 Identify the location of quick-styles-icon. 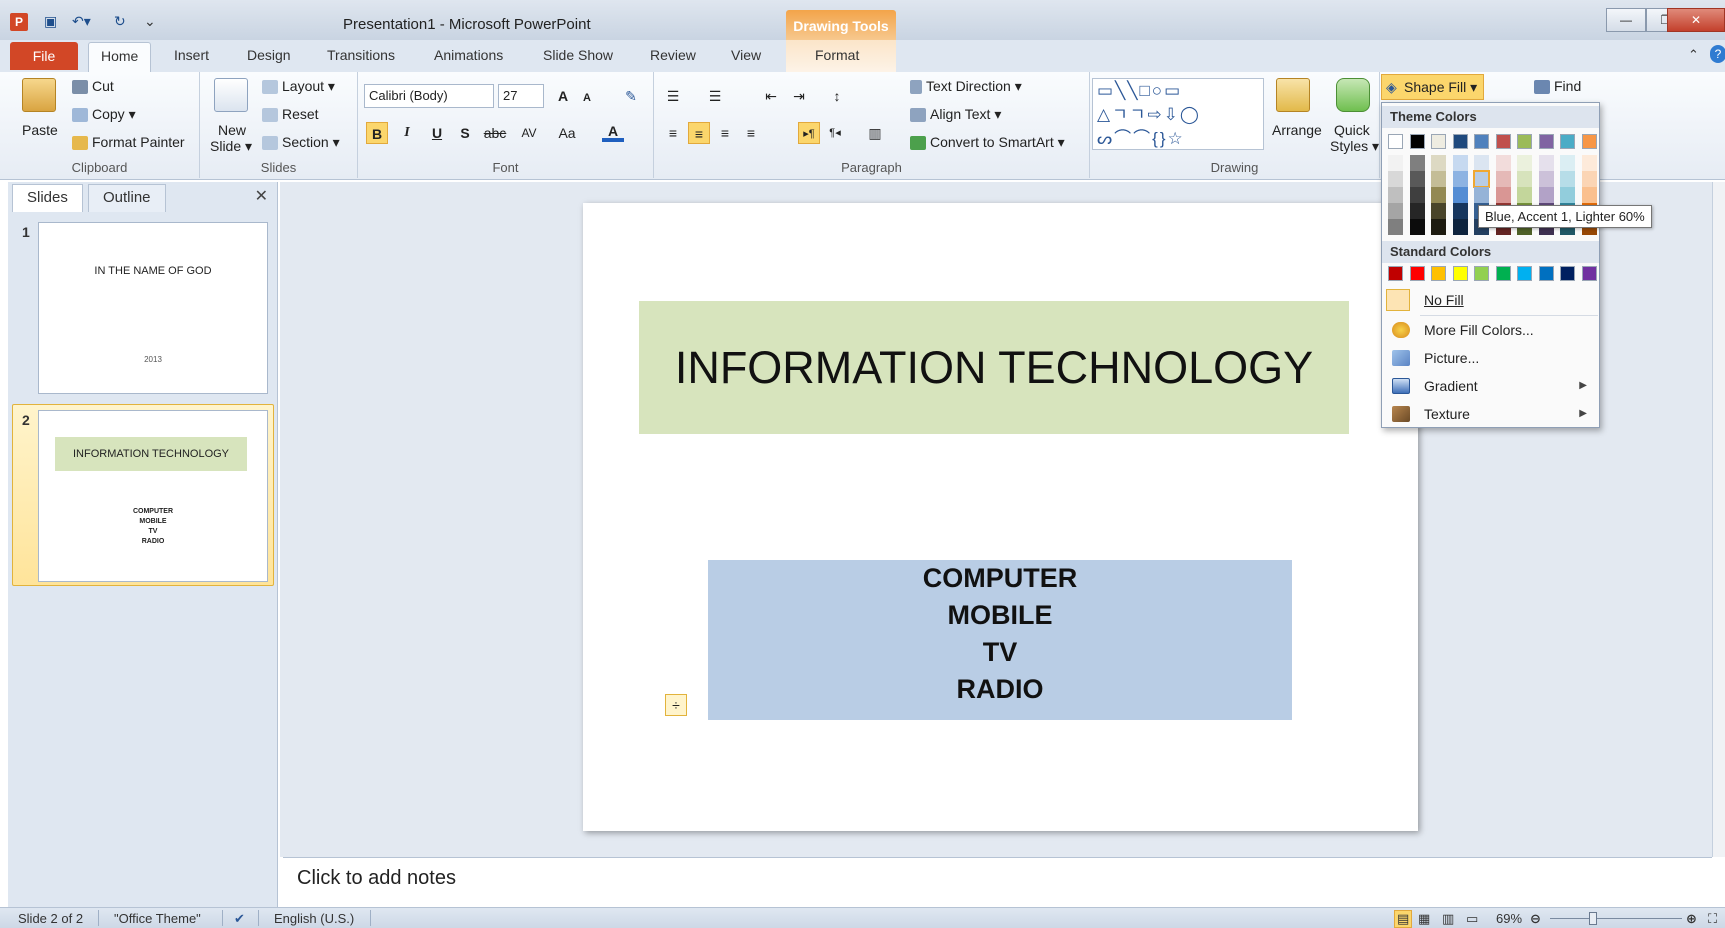
(1353, 95).